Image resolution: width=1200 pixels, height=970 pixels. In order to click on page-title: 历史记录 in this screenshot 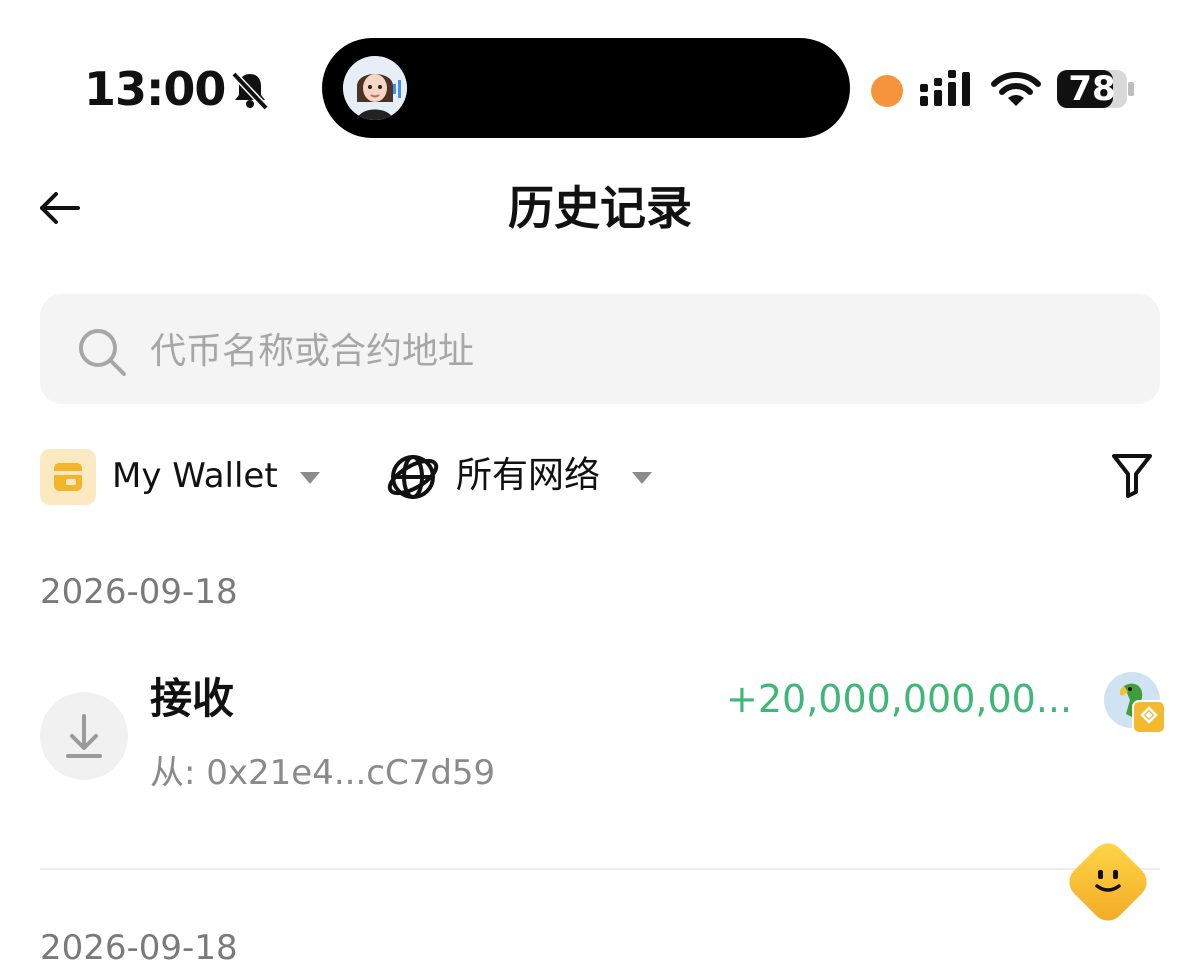, I will do `click(600, 208)`.